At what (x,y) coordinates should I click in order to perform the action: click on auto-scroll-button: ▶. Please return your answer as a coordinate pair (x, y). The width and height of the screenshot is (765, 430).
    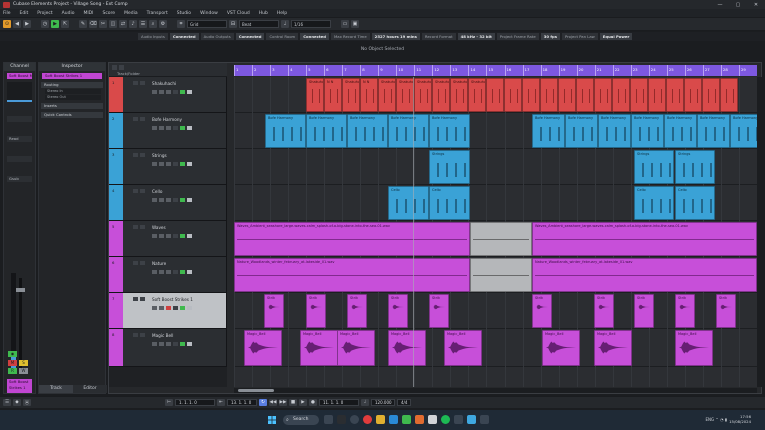
    Looking at the image, I should click on (55, 24).